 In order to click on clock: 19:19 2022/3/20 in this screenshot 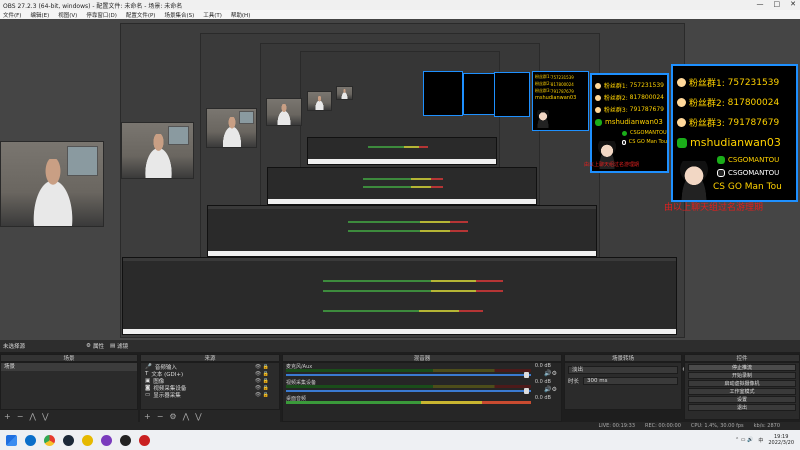, I will do `click(781, 440)`.